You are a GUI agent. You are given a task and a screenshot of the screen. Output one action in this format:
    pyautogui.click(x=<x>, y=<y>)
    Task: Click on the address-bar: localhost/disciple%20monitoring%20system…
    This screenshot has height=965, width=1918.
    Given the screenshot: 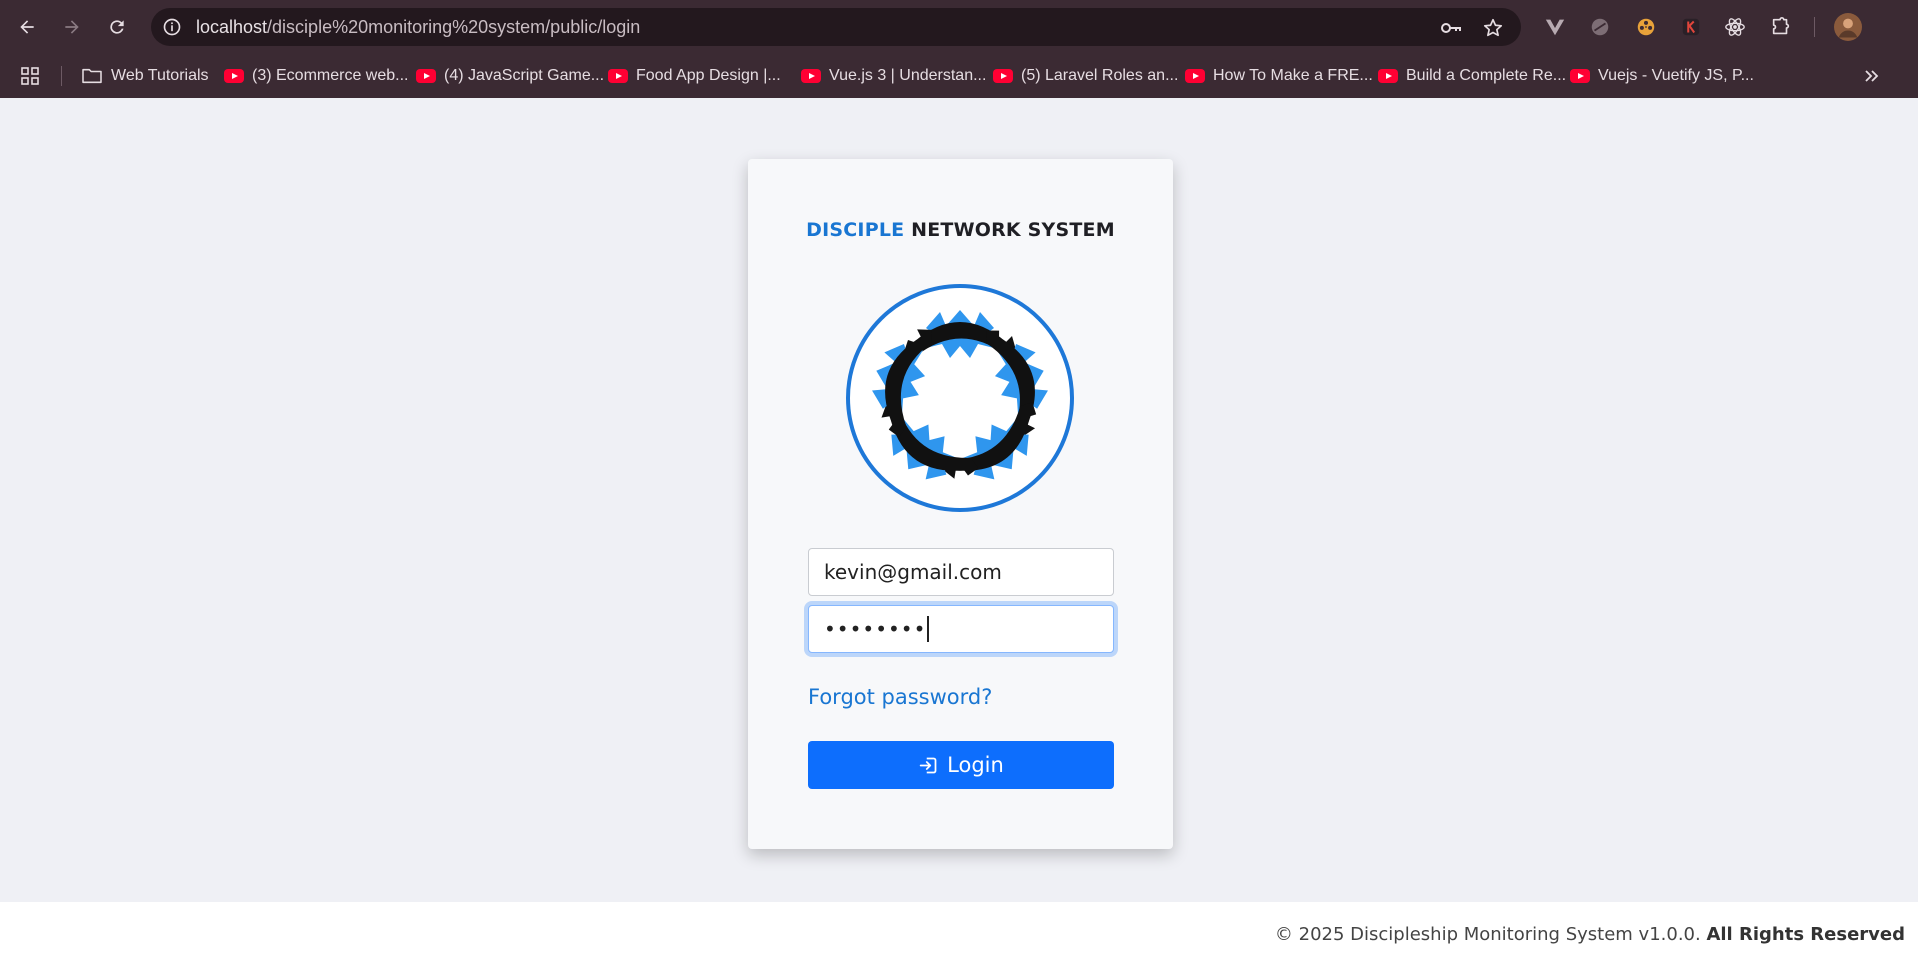 What is the action you would take?
    pyautogui.click(x=836, y=27)
    